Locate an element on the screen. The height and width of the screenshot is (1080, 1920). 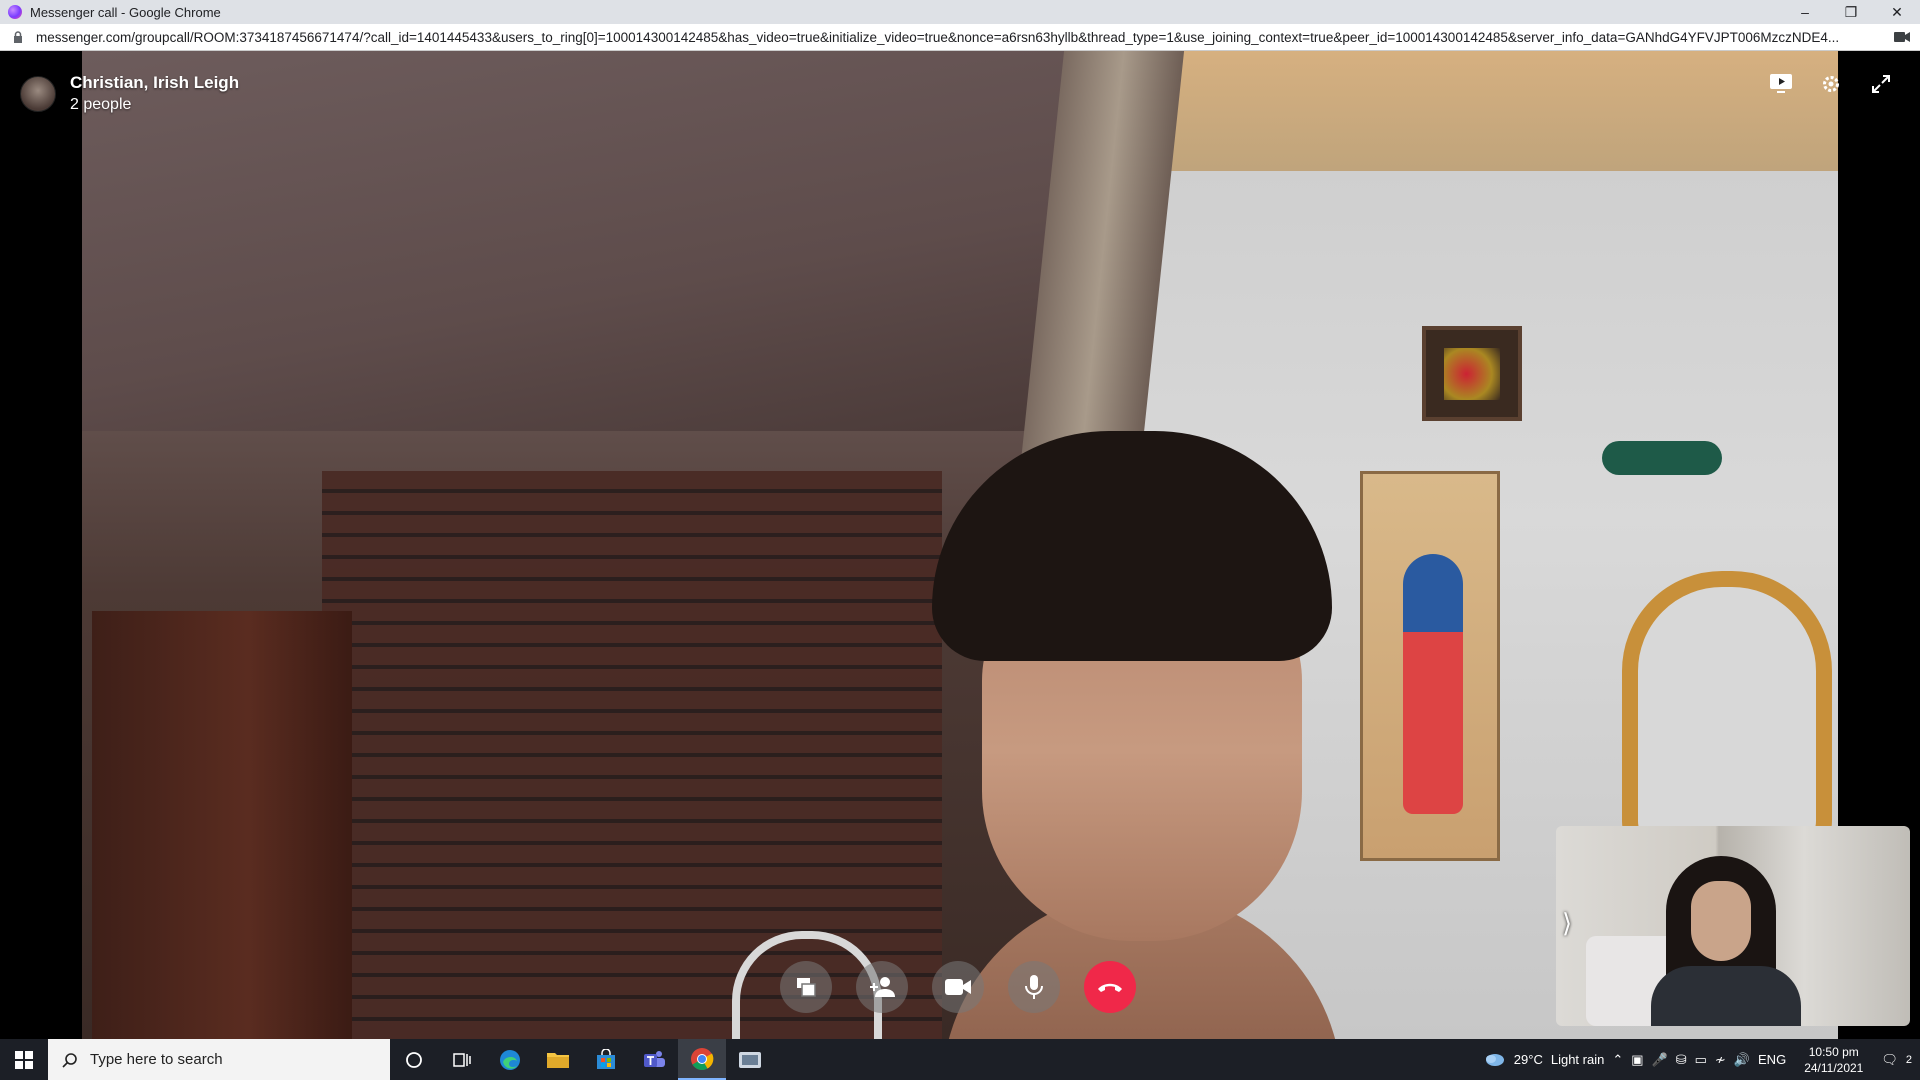
volume-icon: 🔊 is located at coordinates (1742, 1060).